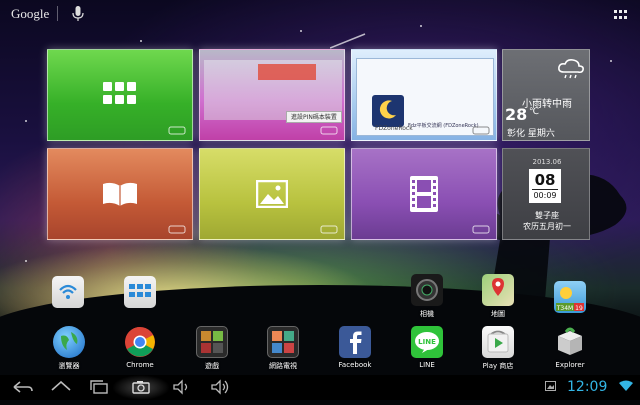 This screenshot has width=640, height=405. What do you see at coordinates (57, 13) in the screenshot?
I see `search-divider` at bounding box center [57, 13].